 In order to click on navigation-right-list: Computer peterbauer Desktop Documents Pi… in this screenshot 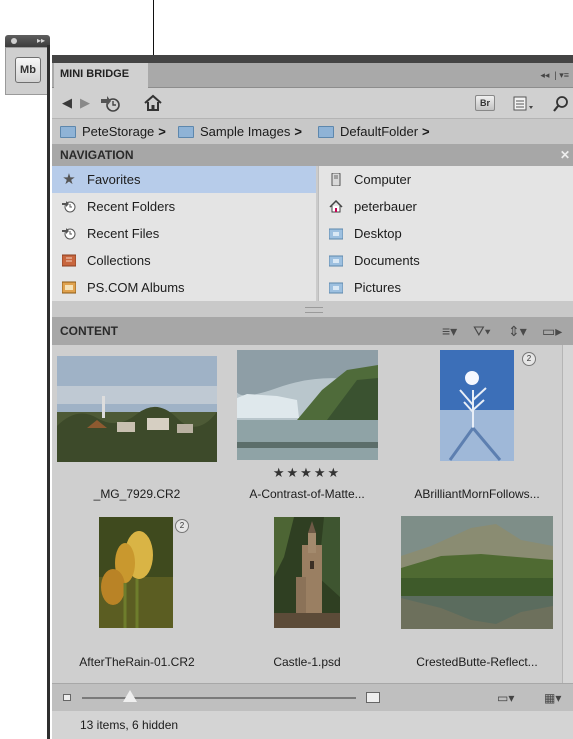, I will do `click(445, 233)`.